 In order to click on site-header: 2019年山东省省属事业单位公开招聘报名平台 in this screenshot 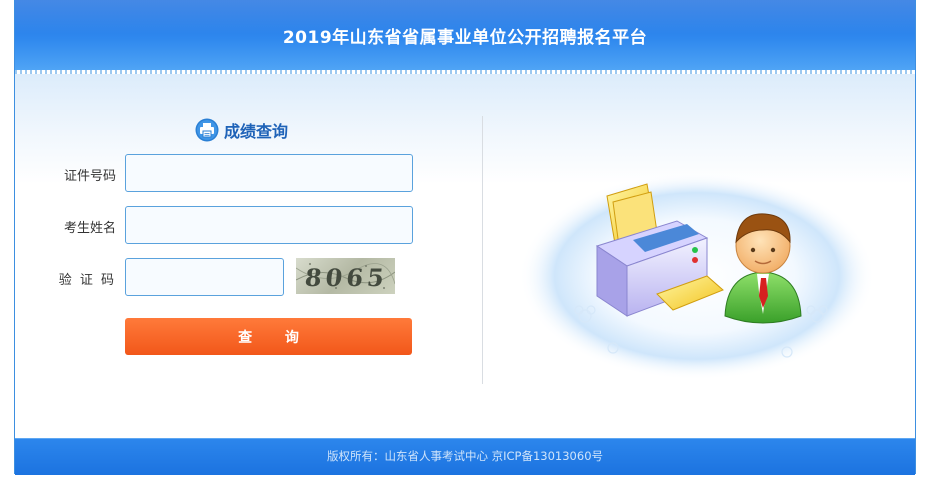, I will do `click(465, 35)`.